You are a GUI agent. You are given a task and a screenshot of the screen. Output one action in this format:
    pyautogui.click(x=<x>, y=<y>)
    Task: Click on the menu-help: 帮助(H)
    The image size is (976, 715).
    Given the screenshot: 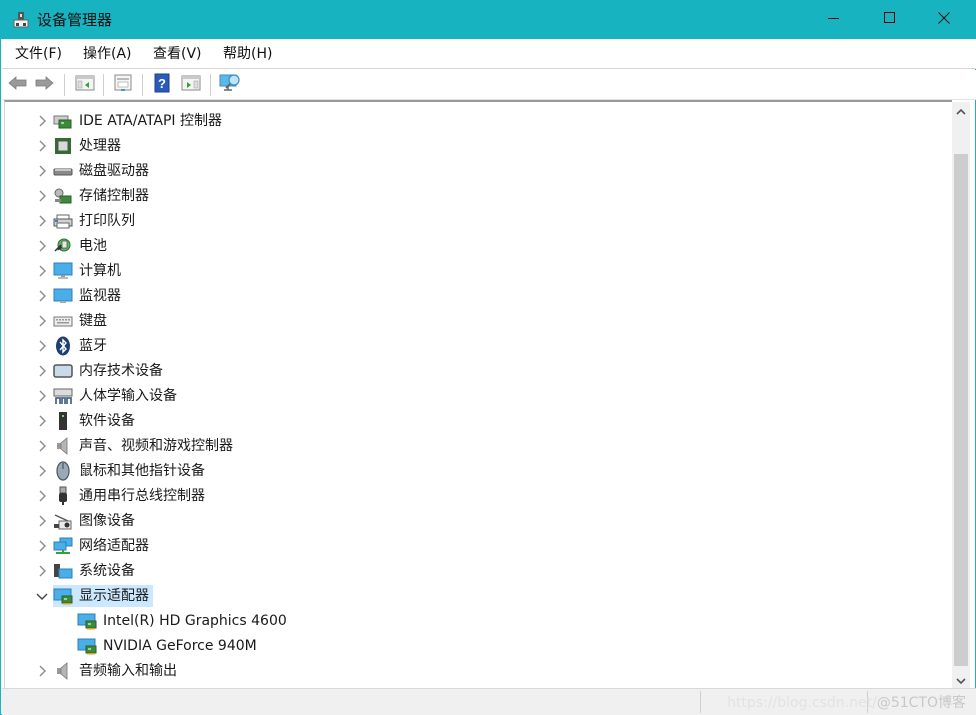 What is the action you would take?
    pyautogui.click(x=247, y=54)
    